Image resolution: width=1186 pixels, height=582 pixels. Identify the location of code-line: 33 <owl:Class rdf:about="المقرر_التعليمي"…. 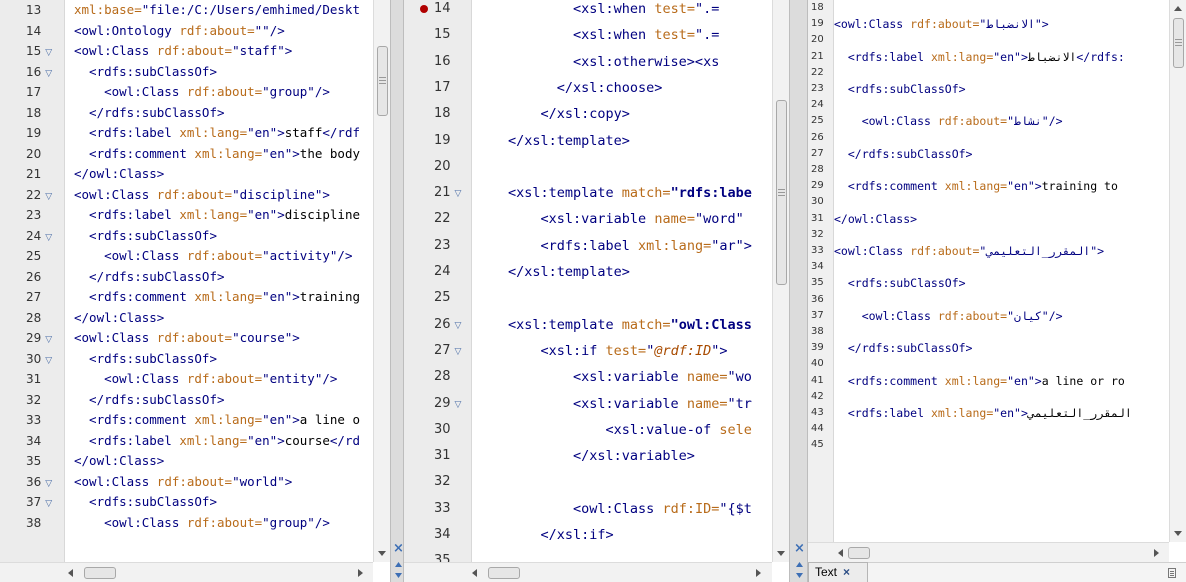
(988, 251).